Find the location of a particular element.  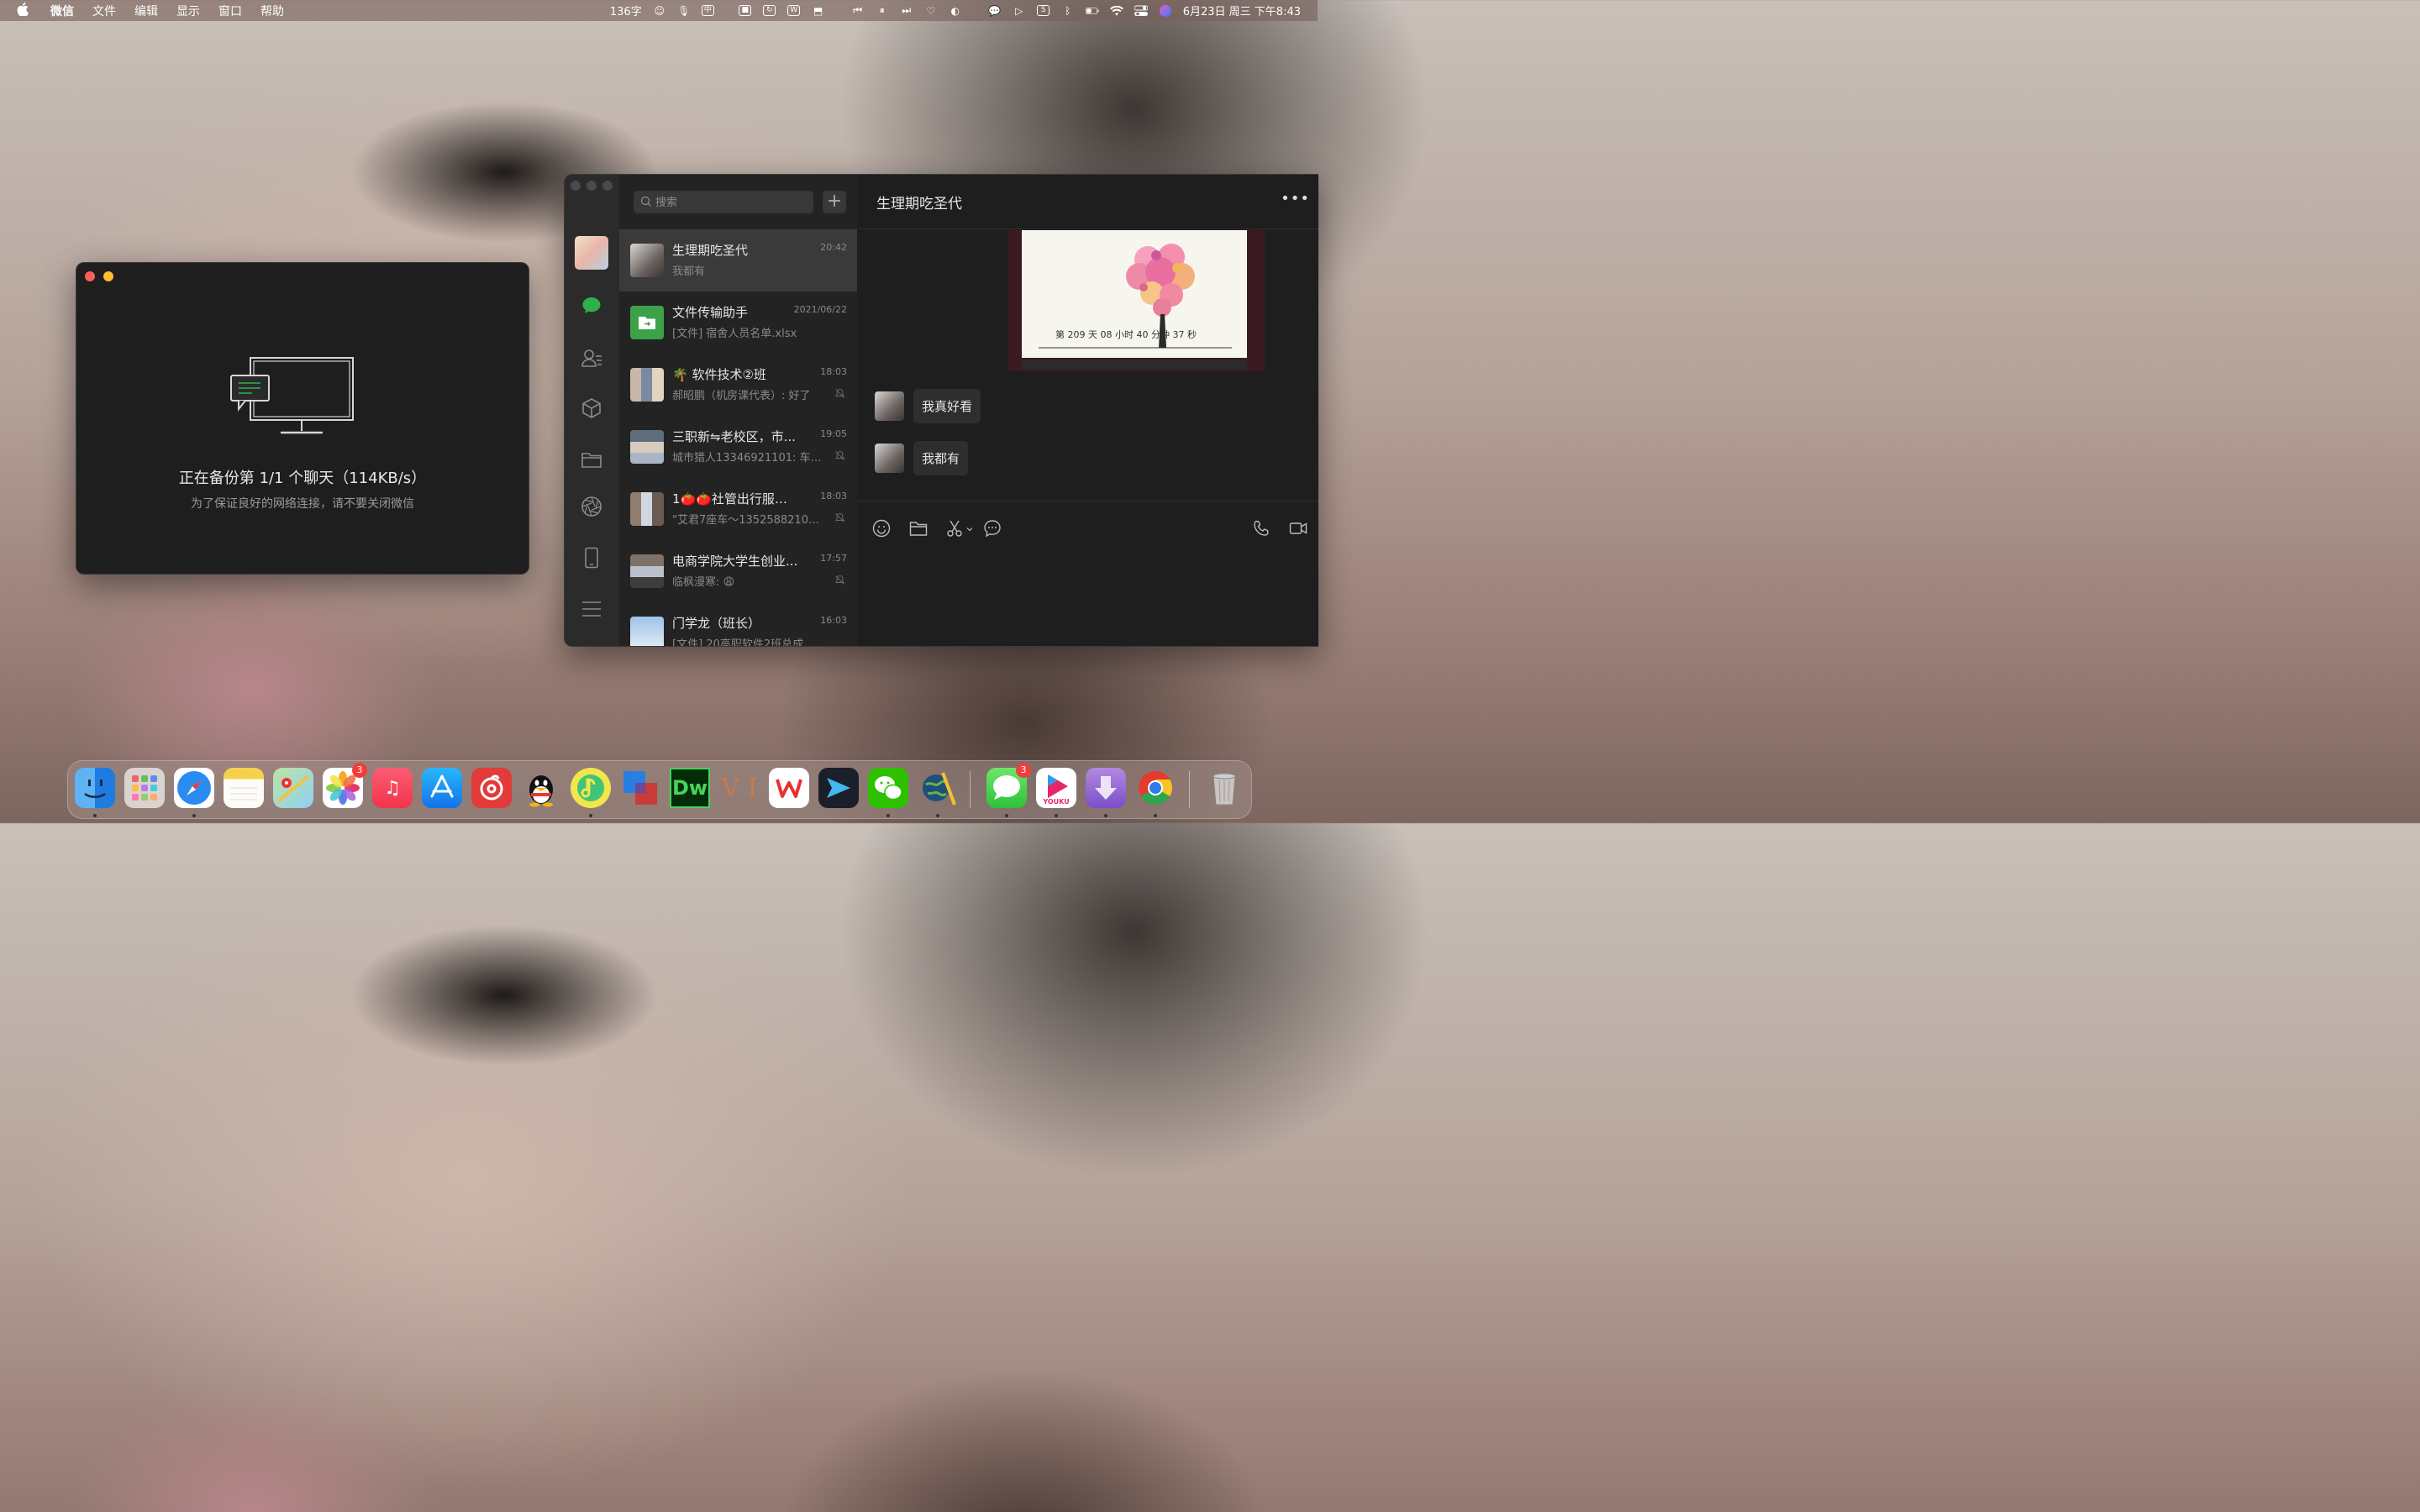

screen-capture-icon: ⬒ is located at coordinates (818, 11).